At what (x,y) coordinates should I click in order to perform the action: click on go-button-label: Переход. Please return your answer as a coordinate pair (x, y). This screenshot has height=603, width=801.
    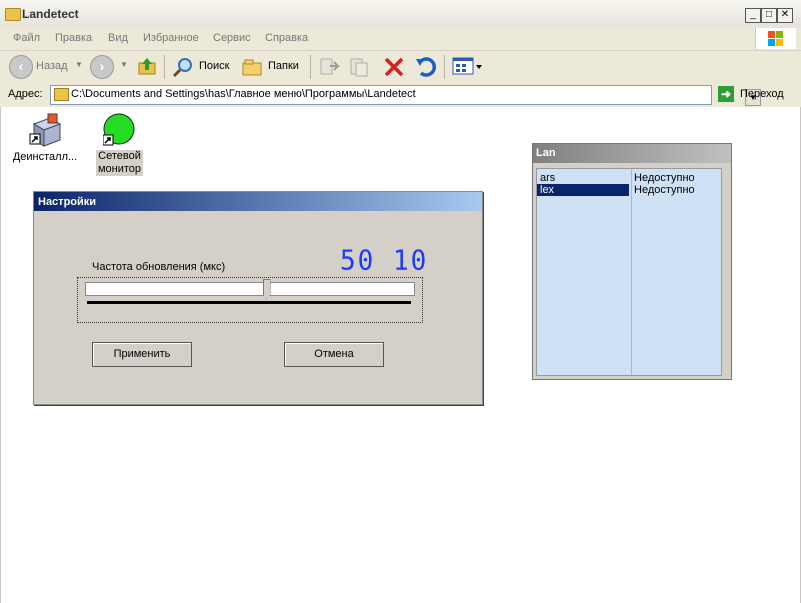
    Looking at the image, I should click on (762, 94).